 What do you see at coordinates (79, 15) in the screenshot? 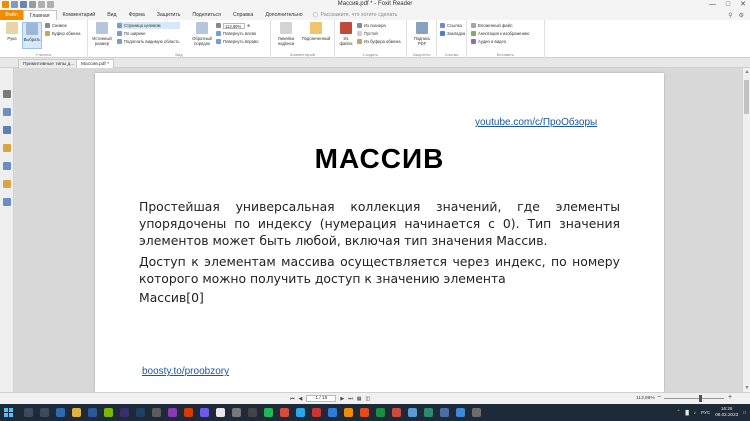
I see `tab-comment: Комментарий` at bounding box center [79, 15].